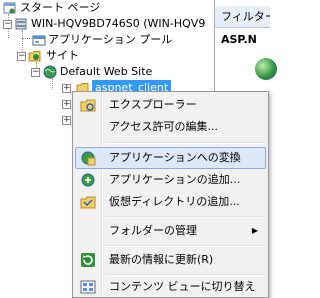 The width and height of the screenshot is (320, 298). What do you see at coordinates (50, 72) in the screenshot?
I see `globe-icon` at bounding box center [50, 72].